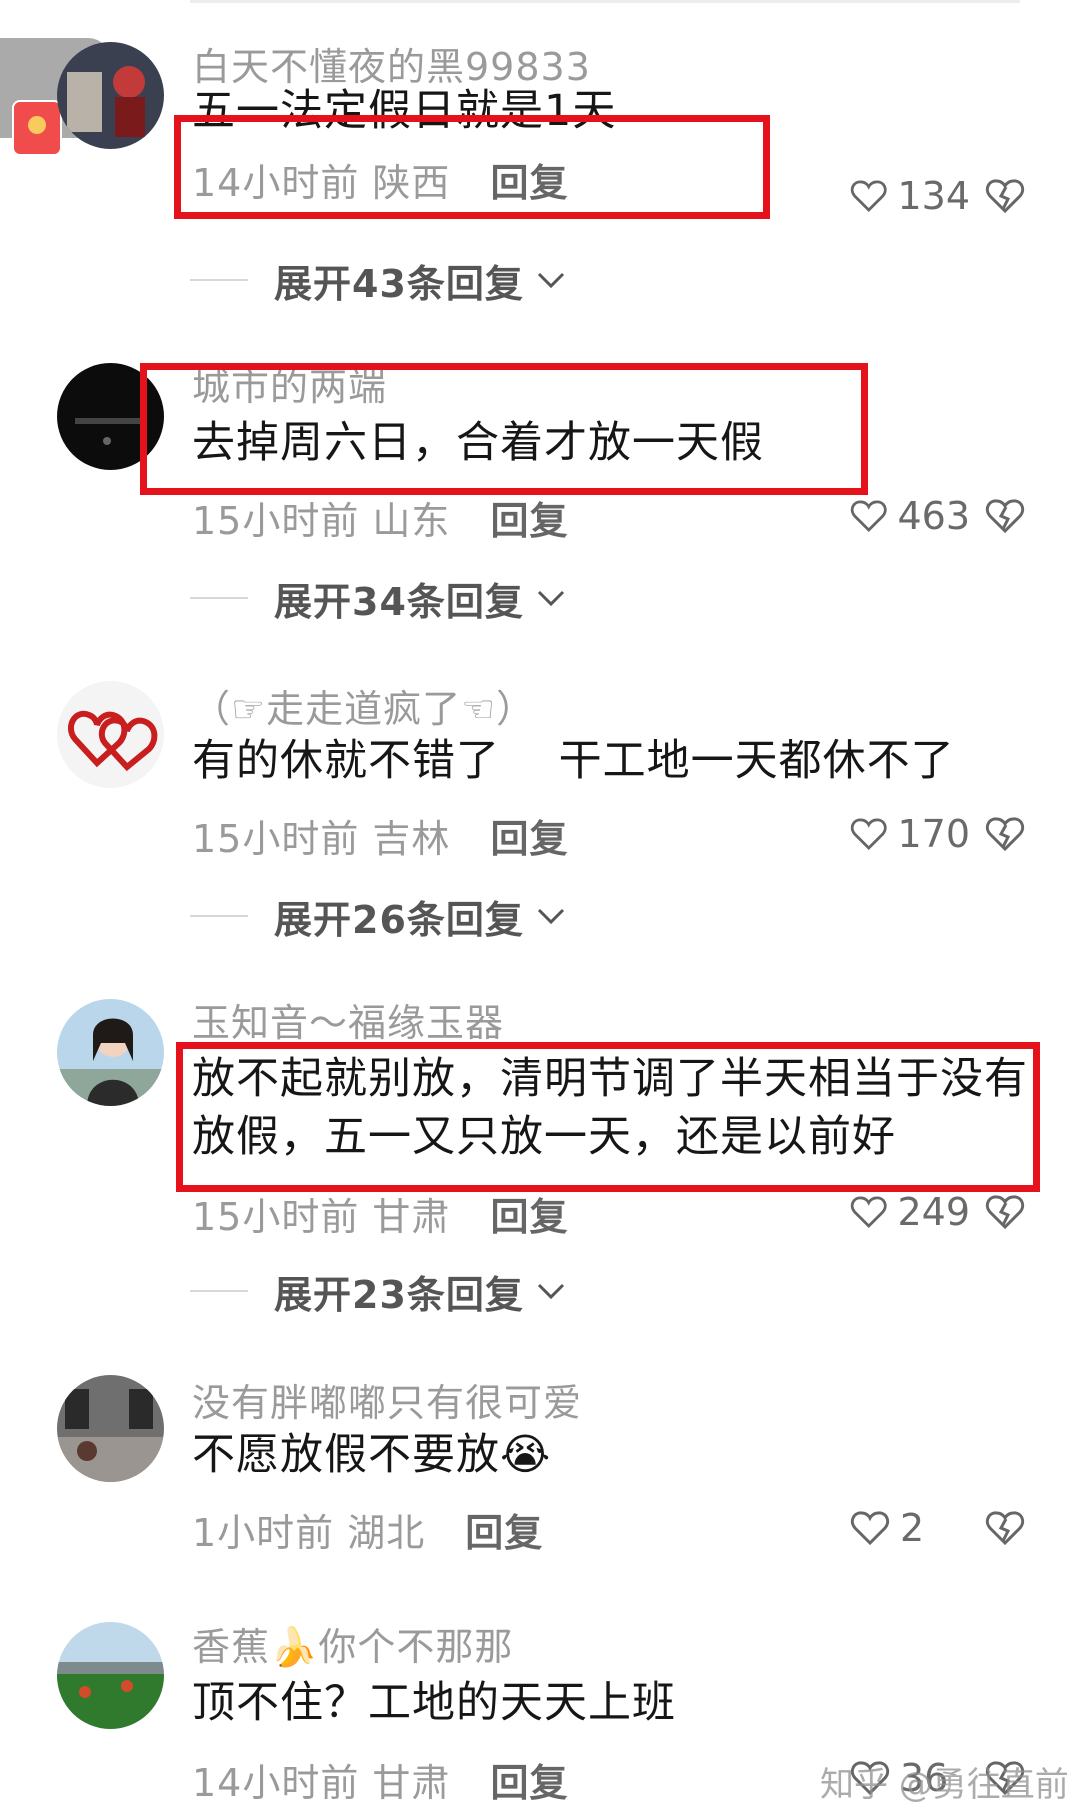 The height and width of the screenshot is (1808, 1080). What do you see at coordinates (944, 1785) in the screenshot?
I see `watermark: 知乎 @勇往直前` at bounding box center [944, 1785].